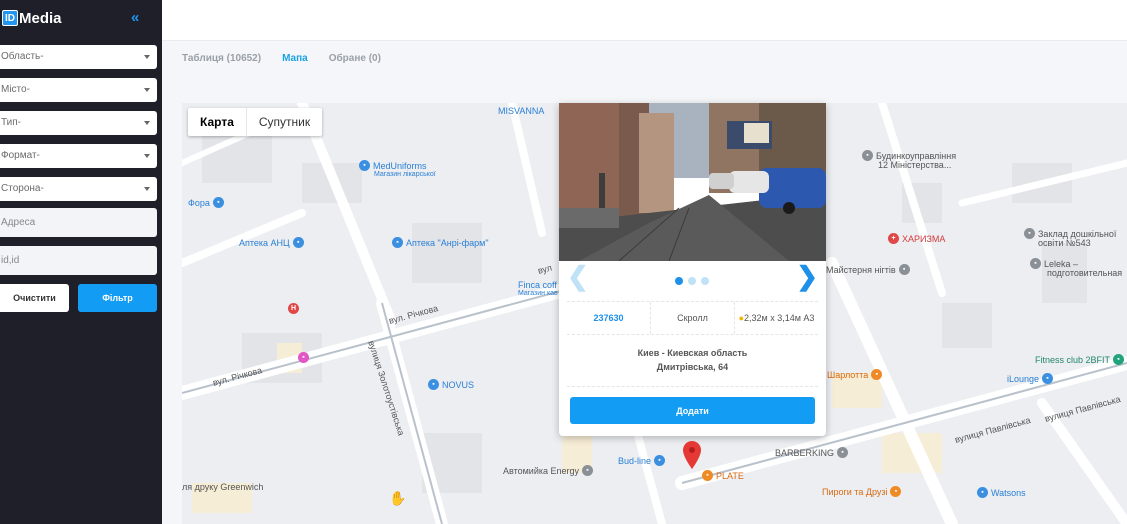  What do you see at coordinates (22, 188) in the screenshot?
I see `side-select-value: Сторона-` at bounding box center [22, 188].